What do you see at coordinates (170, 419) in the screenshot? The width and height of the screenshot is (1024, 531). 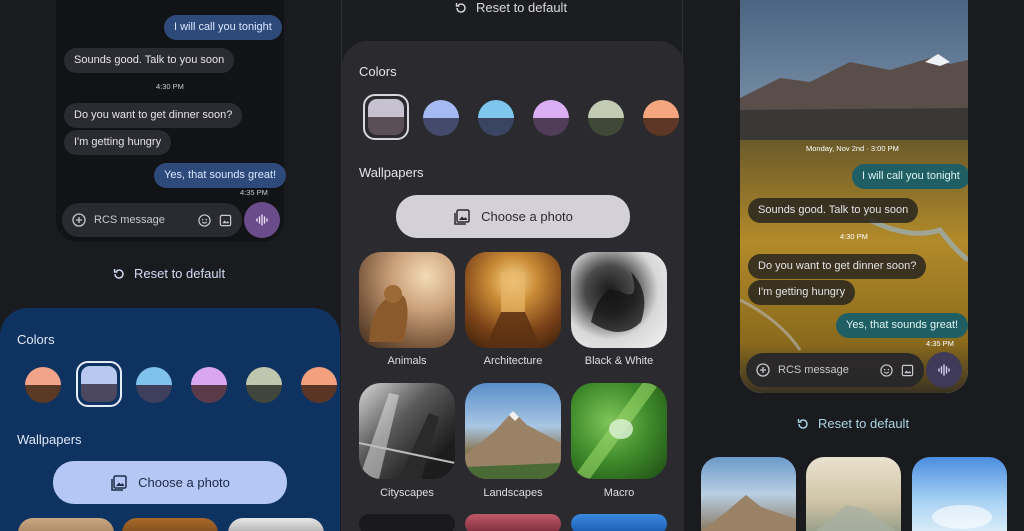 I see `left-customize-sheet: Colors Wallpapers Choose a photo` at bounding box center [170, 419].